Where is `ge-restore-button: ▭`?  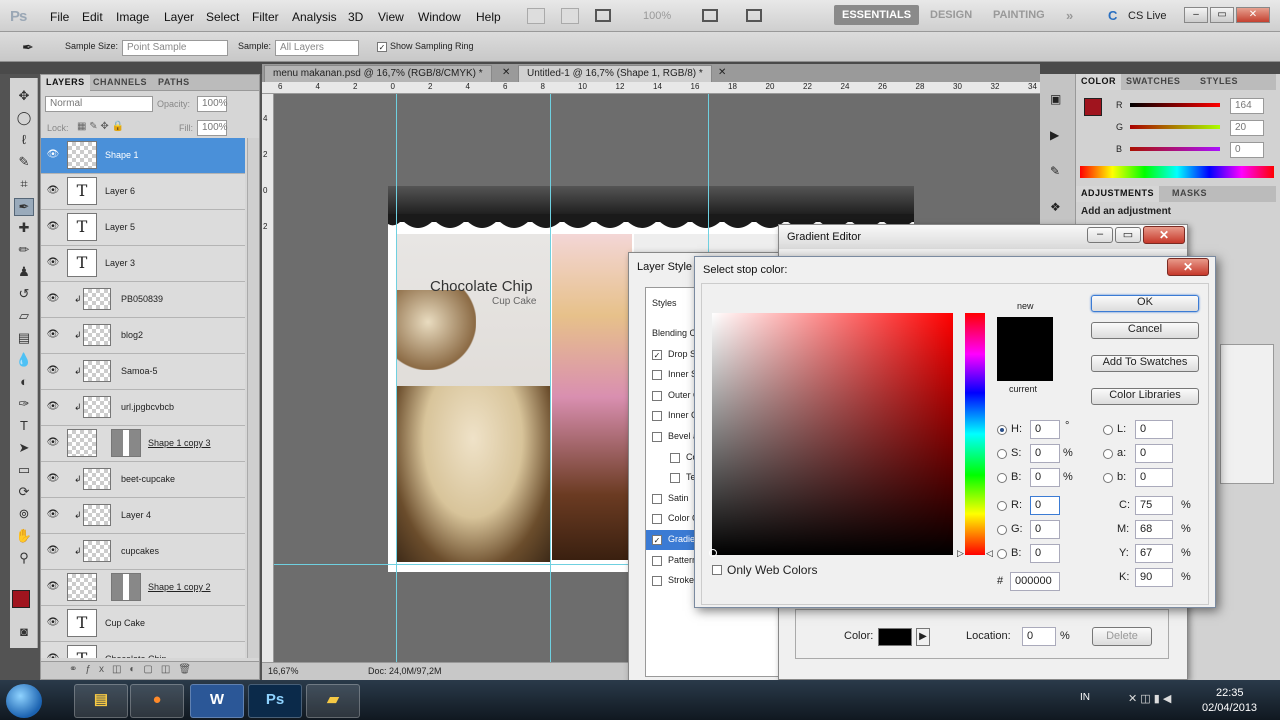
ge-restore-button: ▭ is located at coordinates (1128, 235).